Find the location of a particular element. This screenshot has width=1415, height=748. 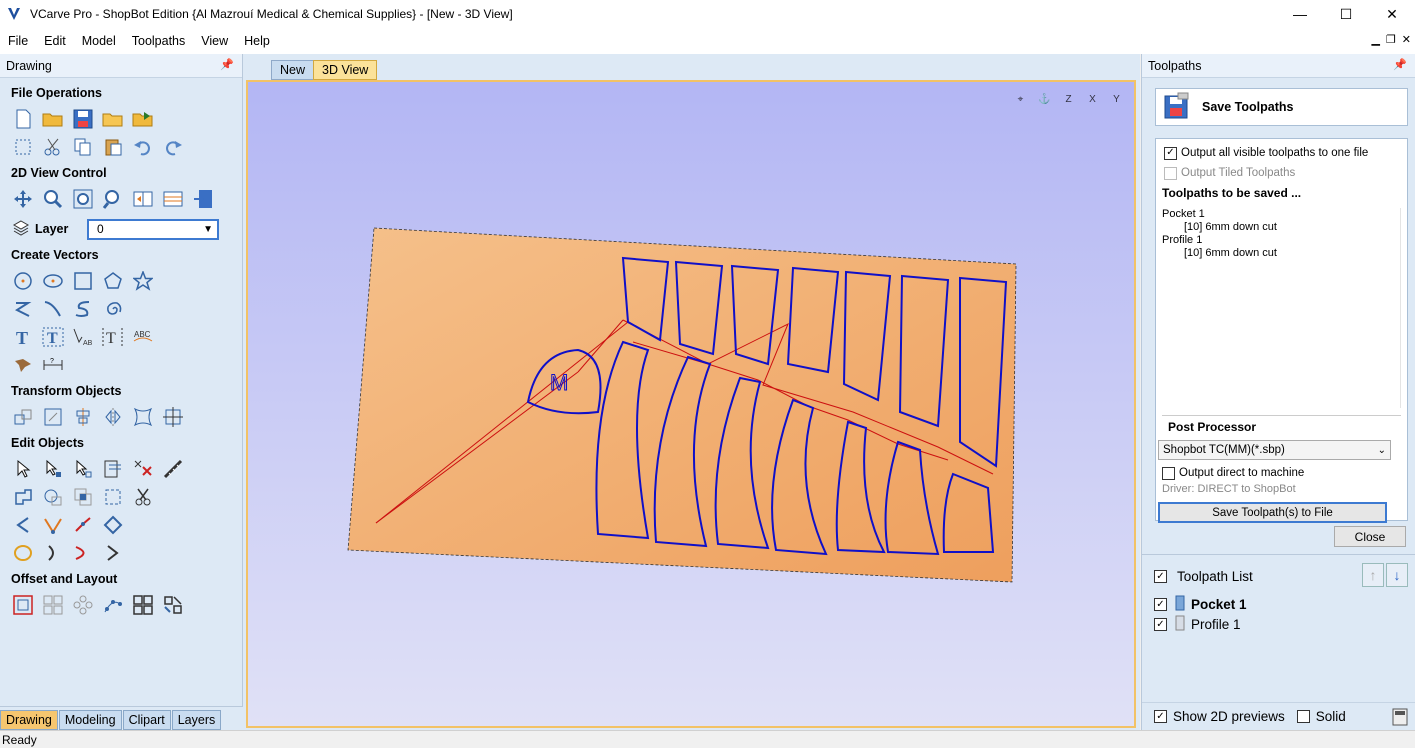

tab-drawing: Drawing is located at coordinates (29, 720).